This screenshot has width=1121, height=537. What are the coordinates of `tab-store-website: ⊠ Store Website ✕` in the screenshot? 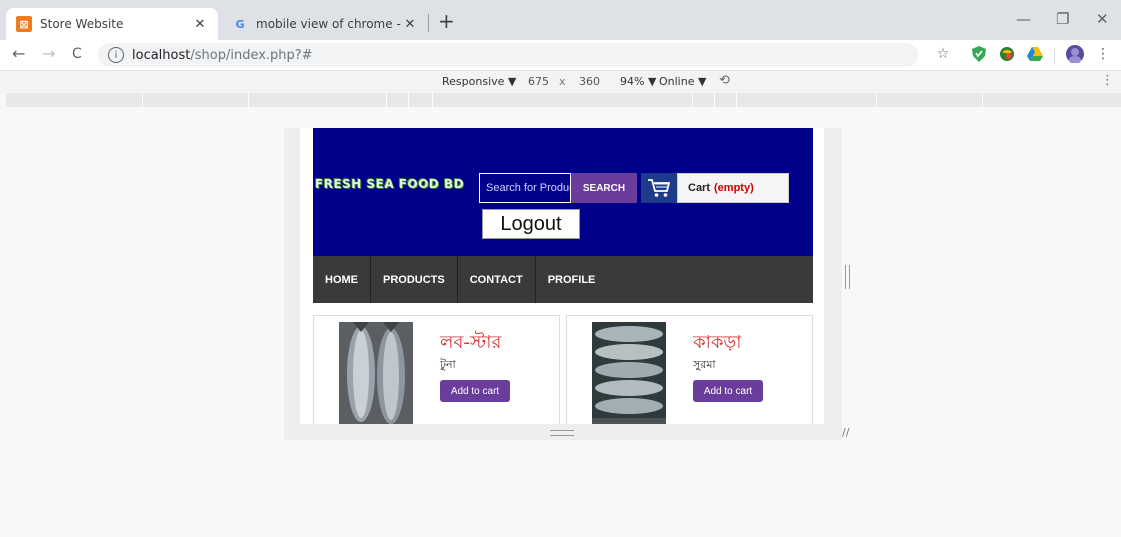 It's located at (112, 24).